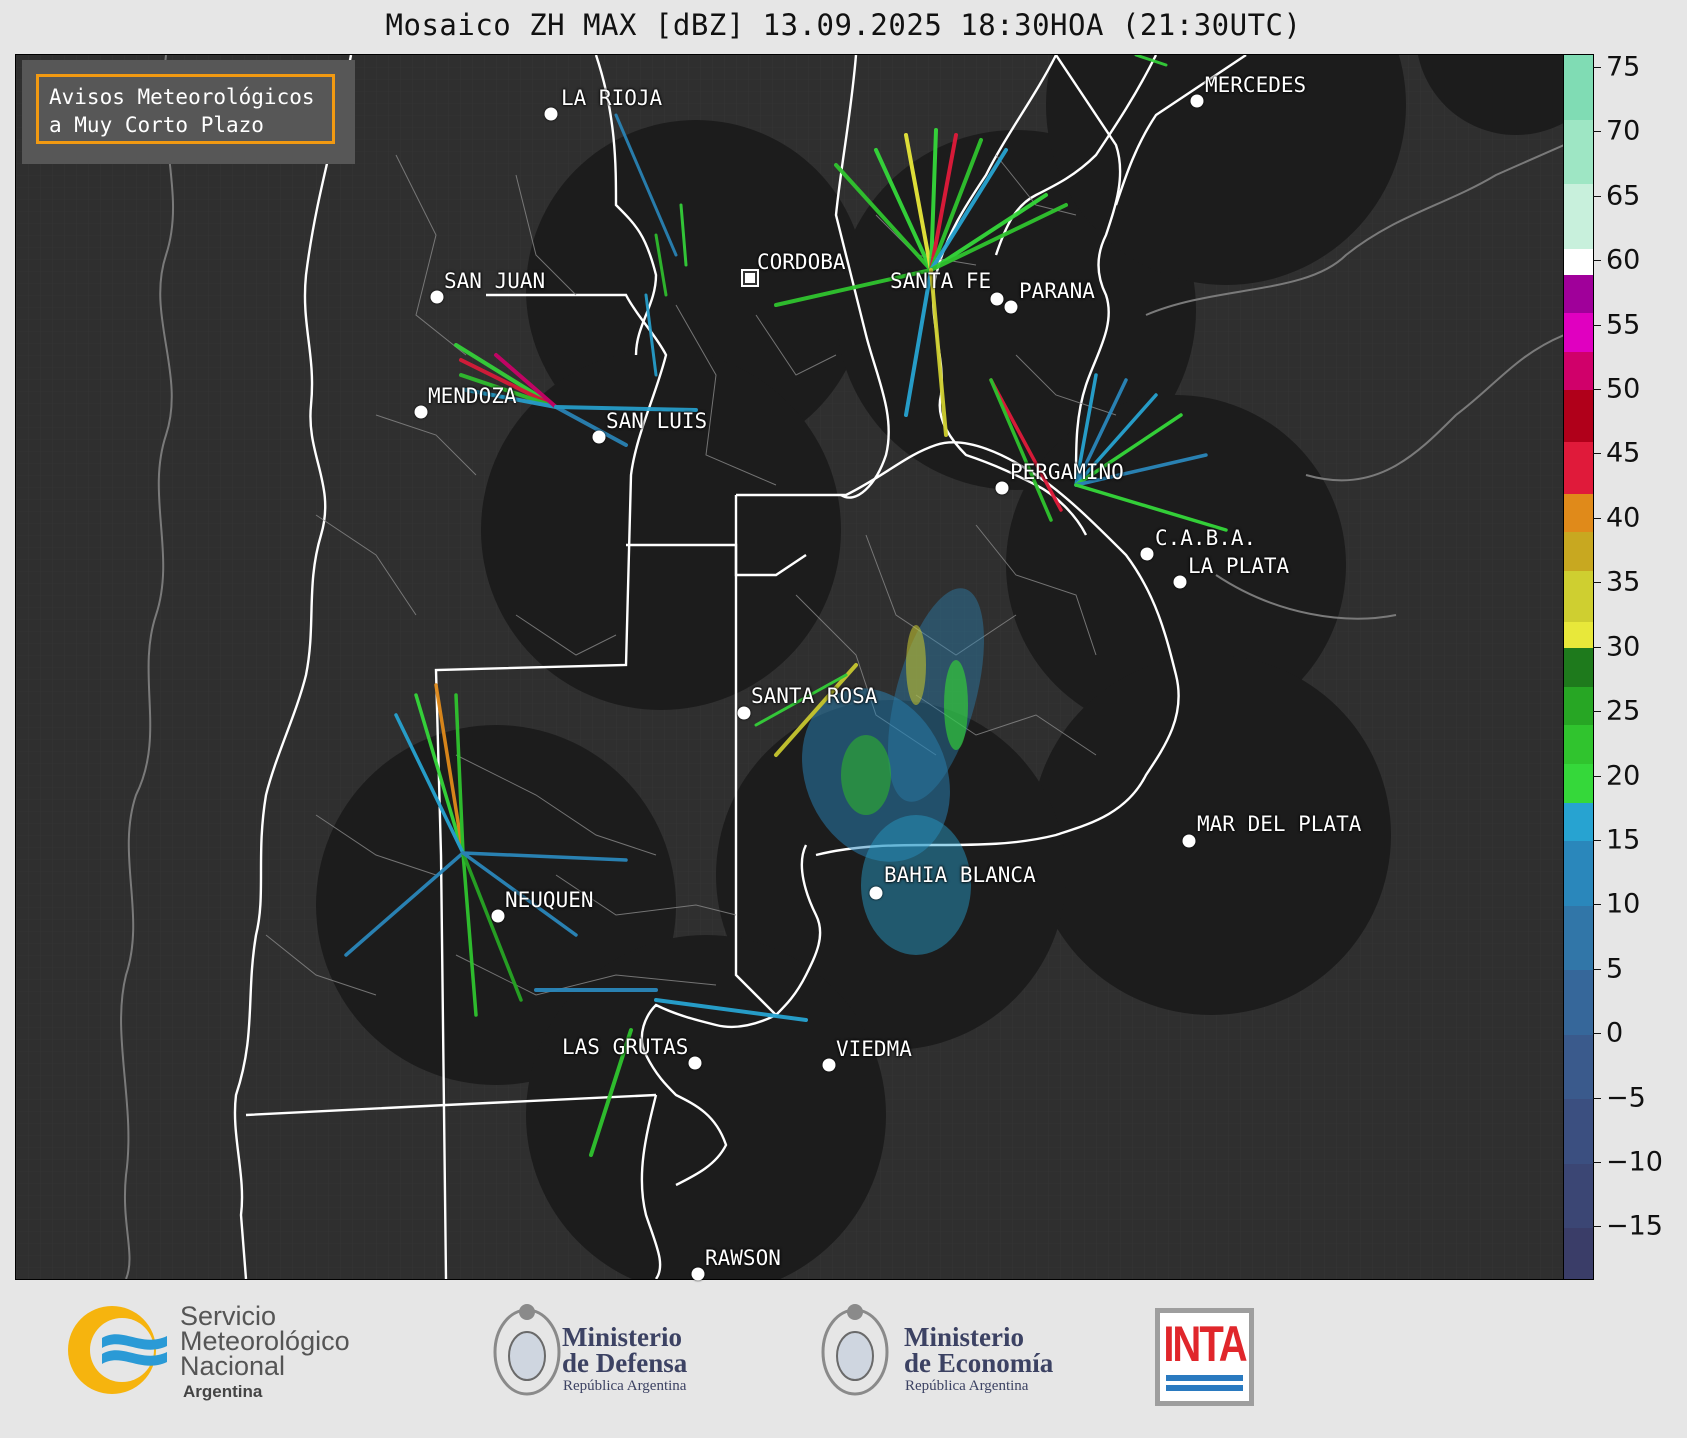  What do you see at coordinates (743, 1258) in the screenshot?
I see `city-label: RAWSON` at bounding box center [743, 1258].